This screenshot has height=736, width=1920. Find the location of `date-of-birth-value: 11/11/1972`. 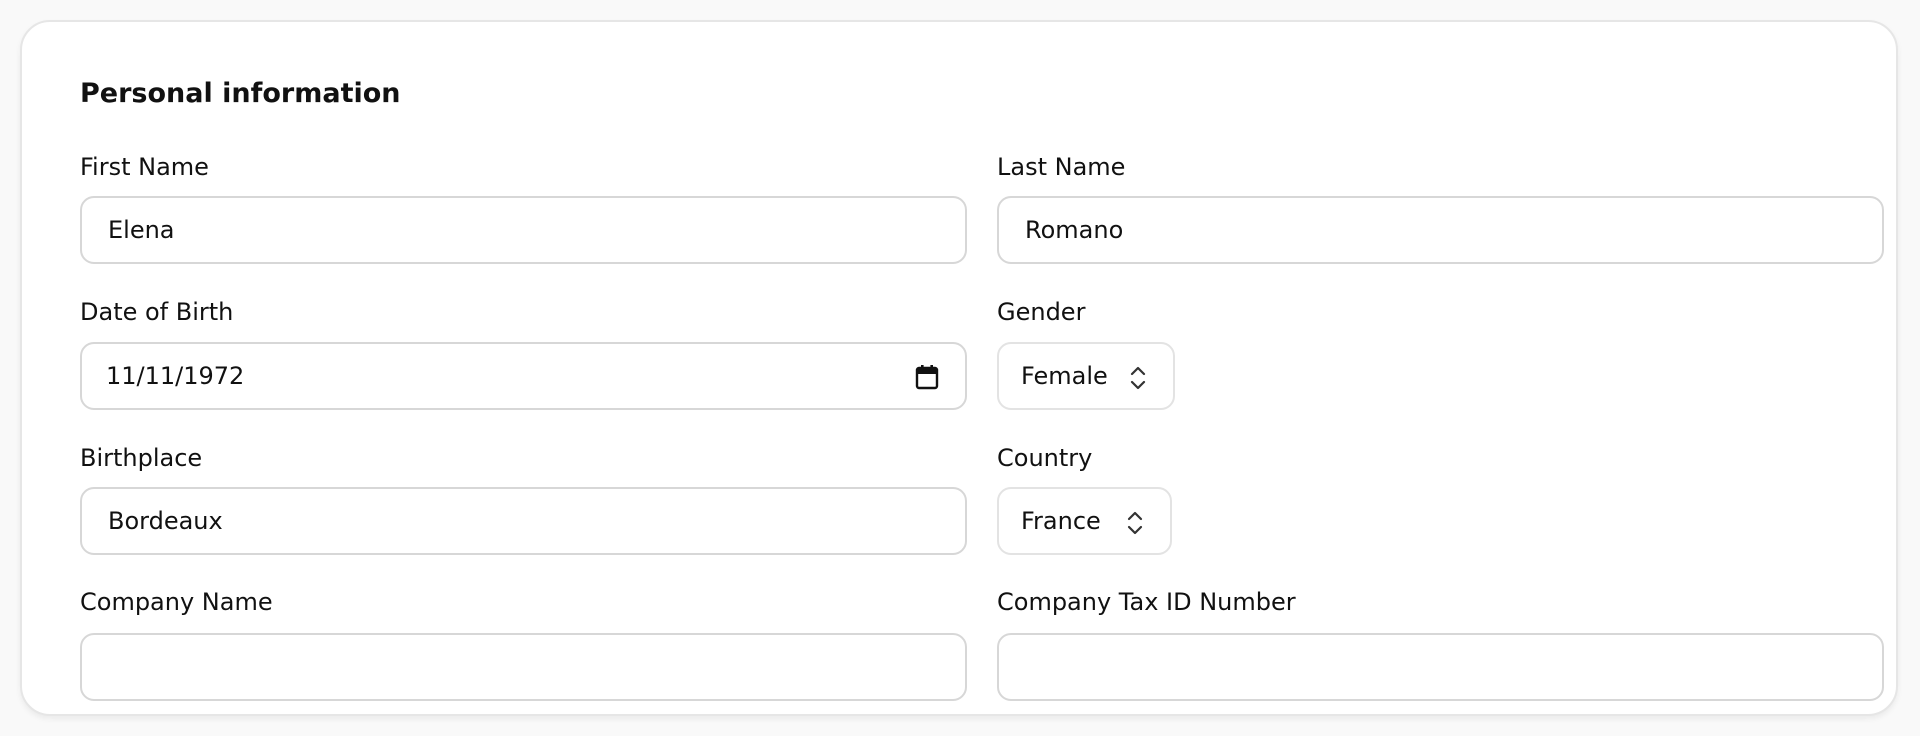

date-of-birth-value: 11/11/1972 is located at coordinates (175, 376).